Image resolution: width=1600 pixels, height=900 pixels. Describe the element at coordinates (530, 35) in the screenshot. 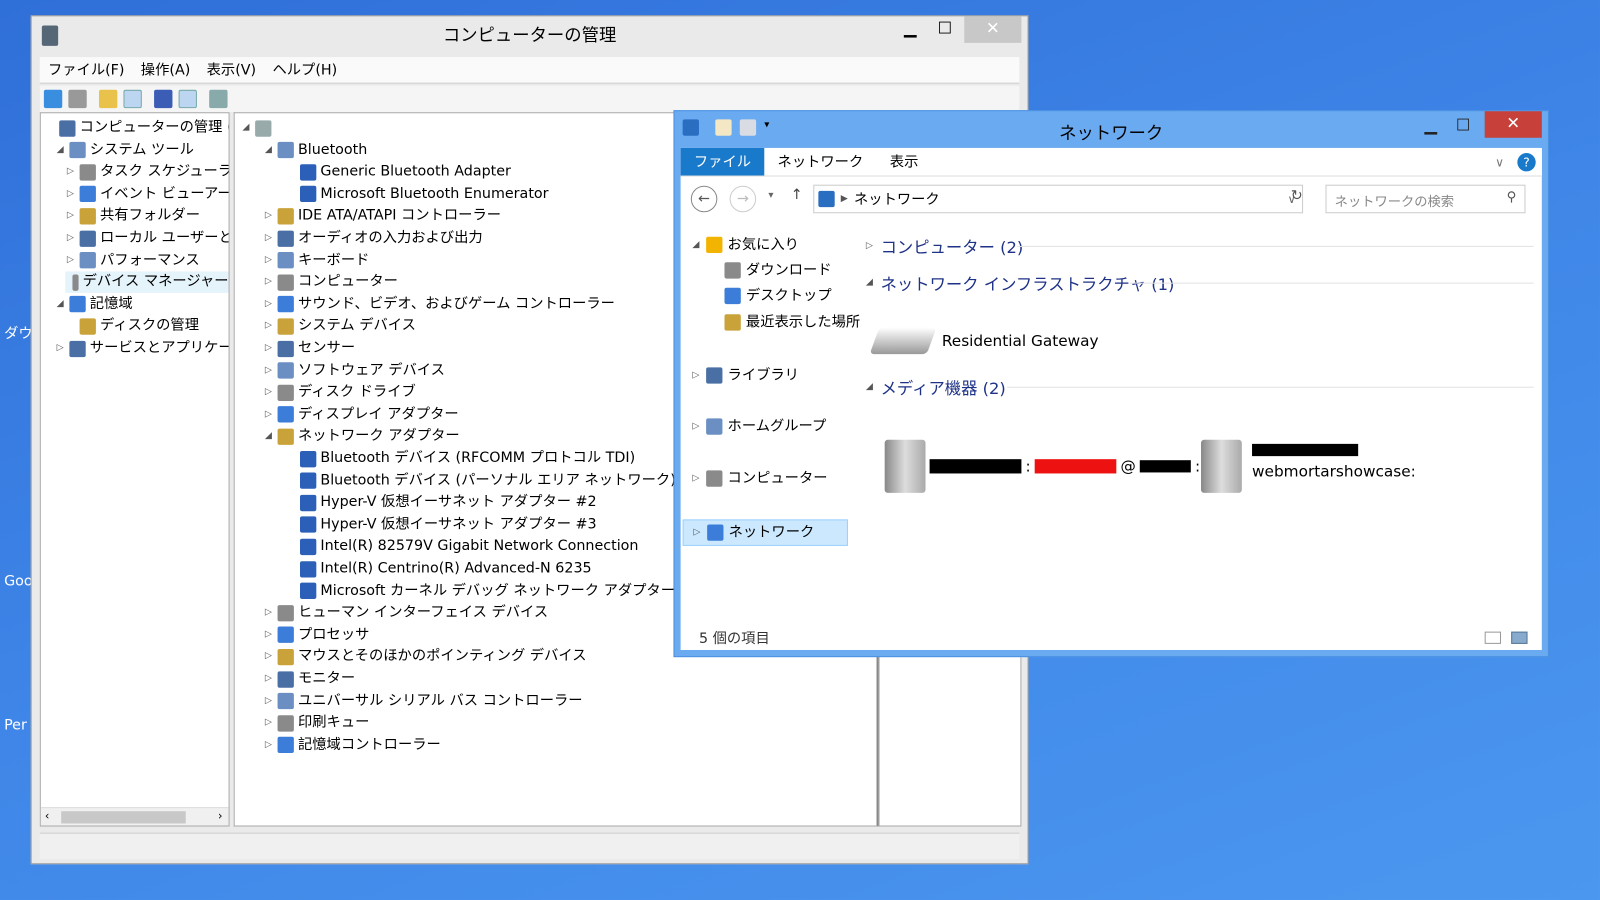

I see `title-bar: コンピューターの管理 ▁ ☐ ✕` at that location.